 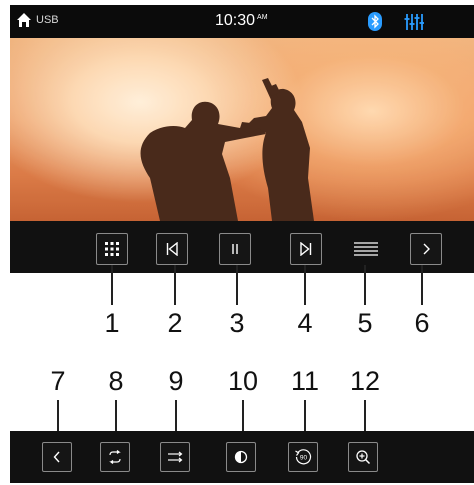 I want to click on playback-control-bar, so click(x=242, y=247).